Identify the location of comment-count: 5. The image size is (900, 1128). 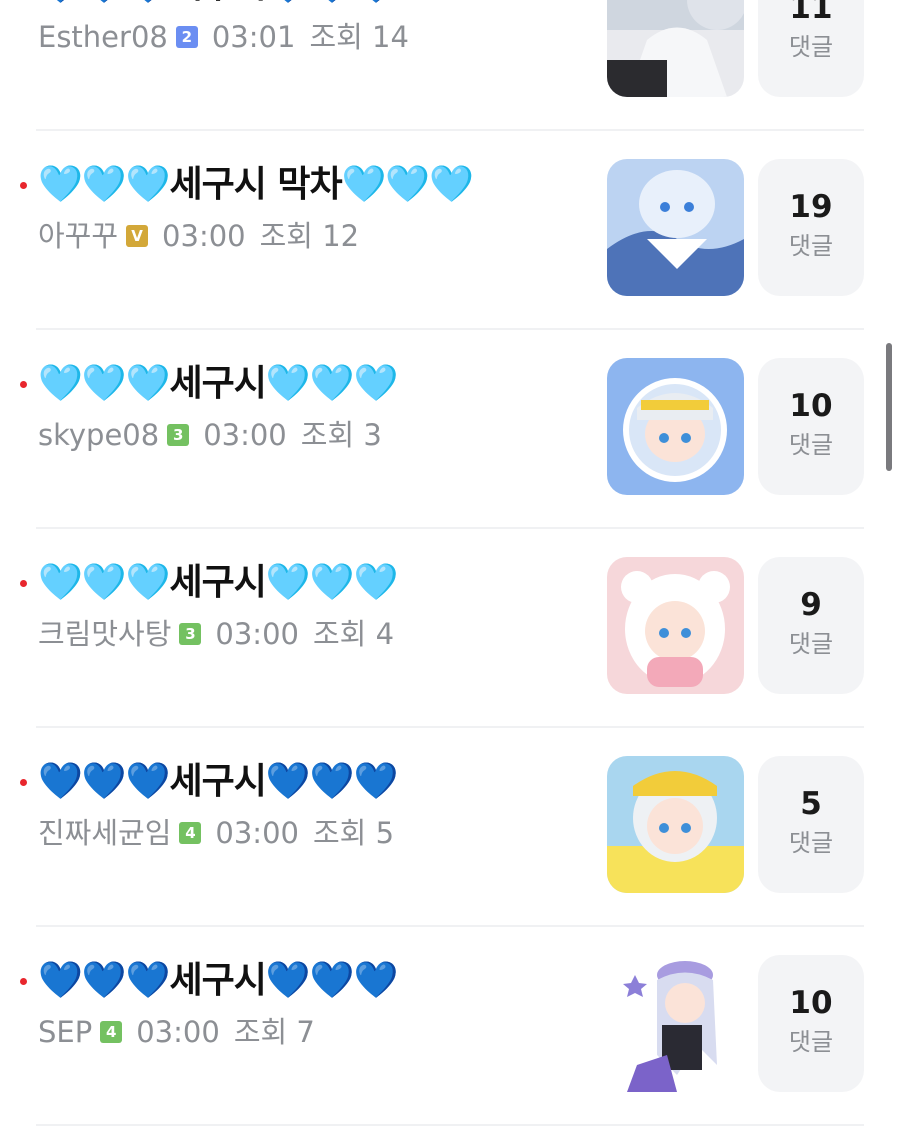
(811, 804).